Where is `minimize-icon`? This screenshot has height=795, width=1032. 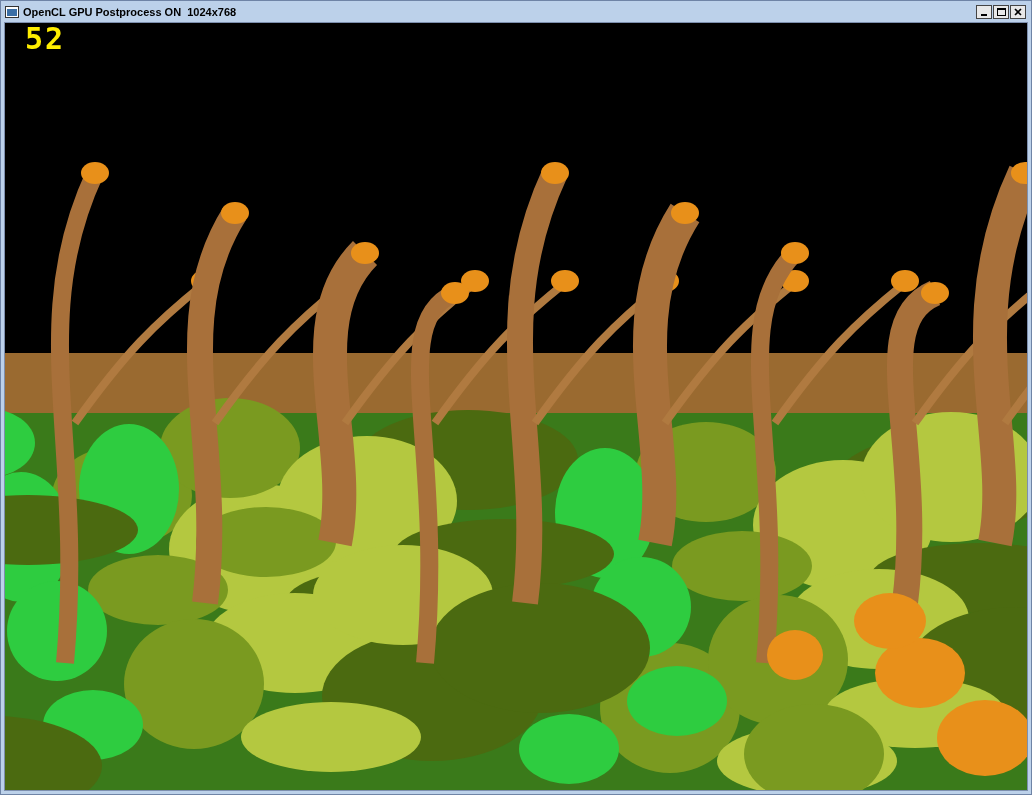 minimize-icon is located at coordinates (984, 14).